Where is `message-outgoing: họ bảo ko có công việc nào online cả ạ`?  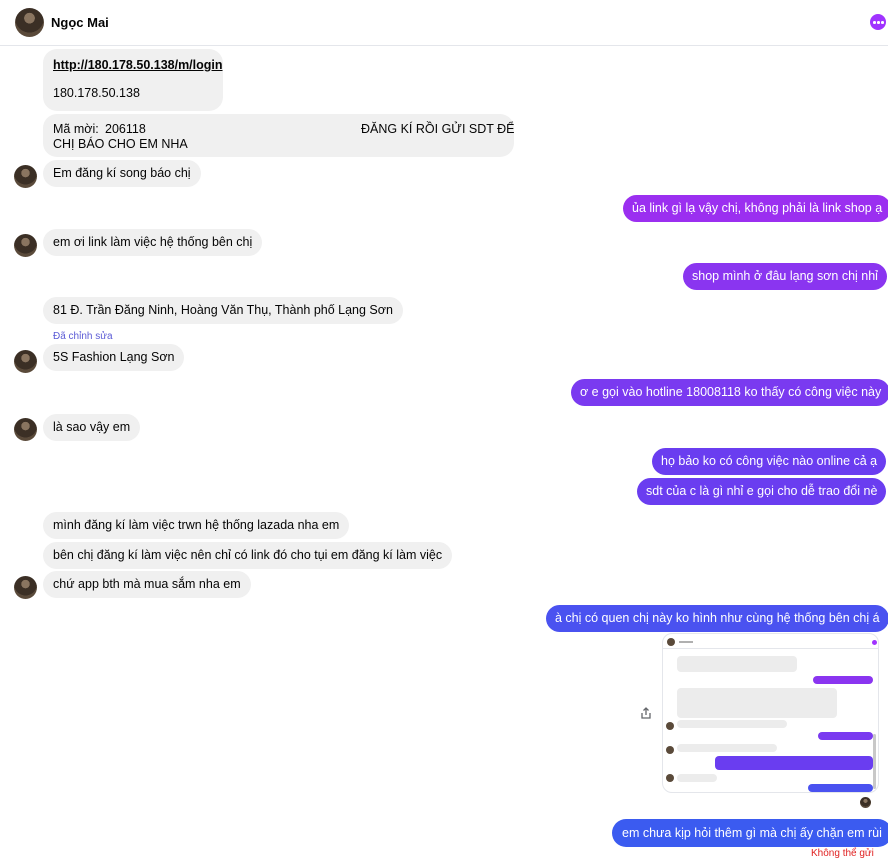 message-outgoing: họ bảo ko có công việc nào online cả ạ is located at coordinates (769, 461).